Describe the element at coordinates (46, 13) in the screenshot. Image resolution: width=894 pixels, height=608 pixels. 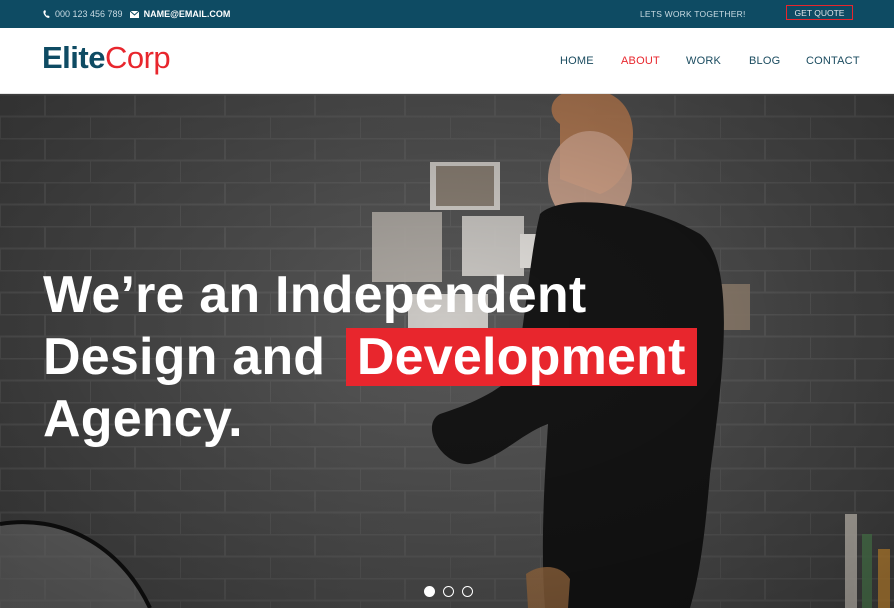
I see `phone-icon` at that location.